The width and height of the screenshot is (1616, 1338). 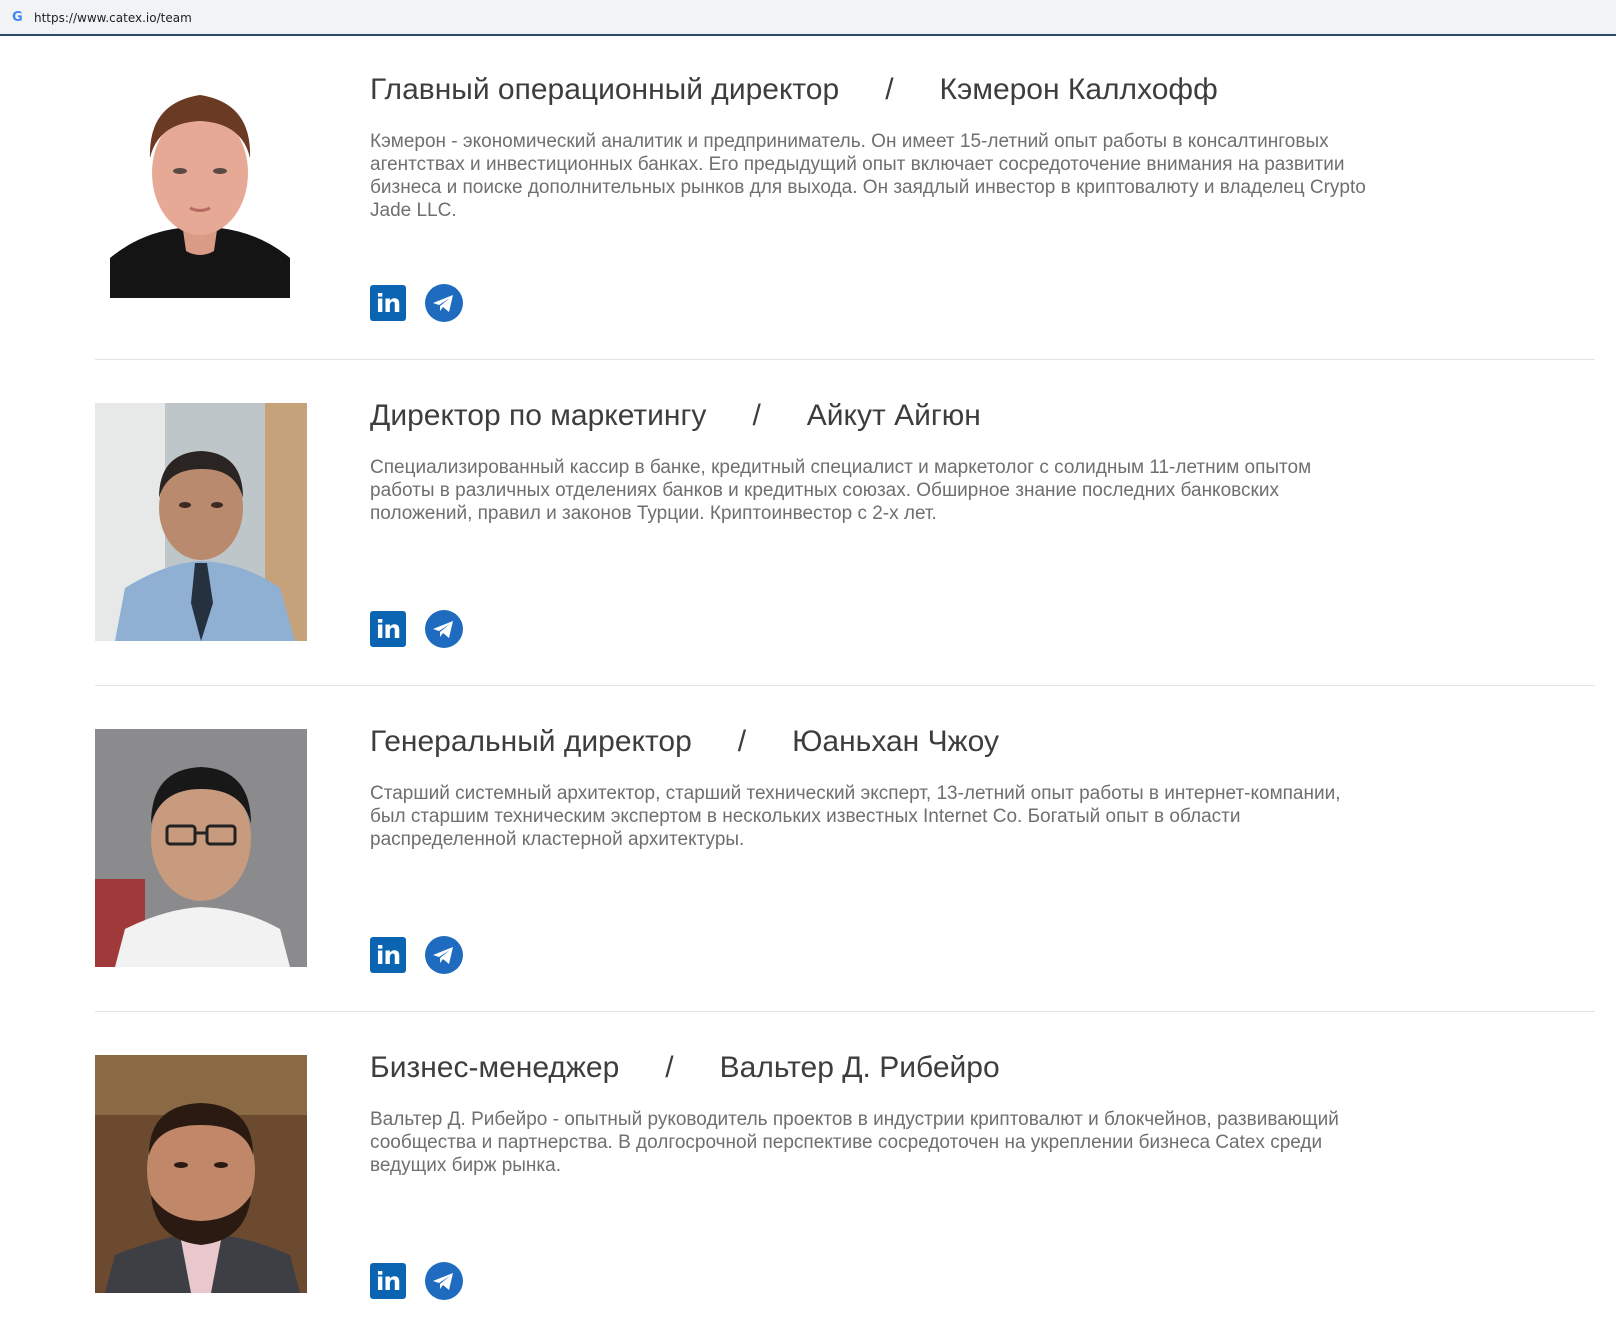 I want to click on member-heading: Генеральный директор / Юаньхан Чжоу, so click(x=920, y=742).